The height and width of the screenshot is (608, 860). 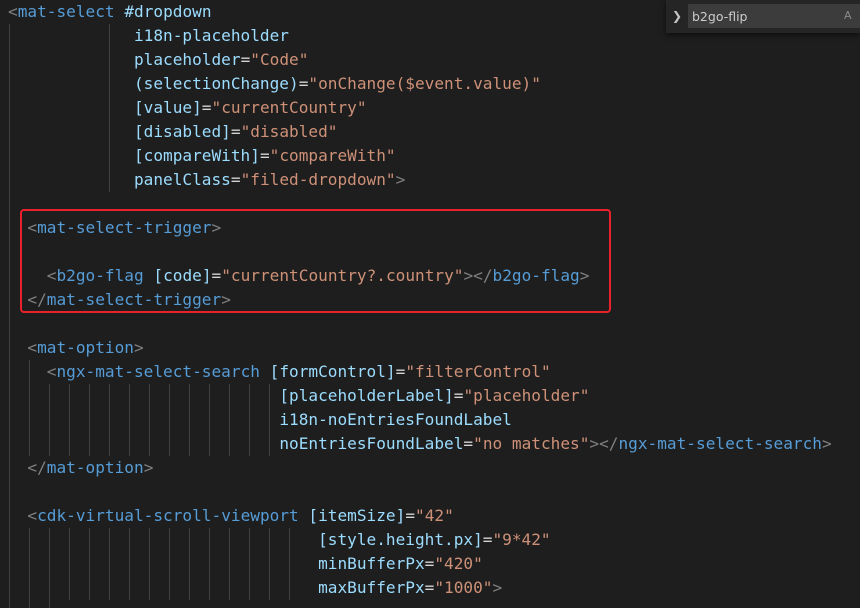 What do you see at coordinates (458, 563) in the screenshot?
I see `code-token: "420"` at bounding box center [458, 563].